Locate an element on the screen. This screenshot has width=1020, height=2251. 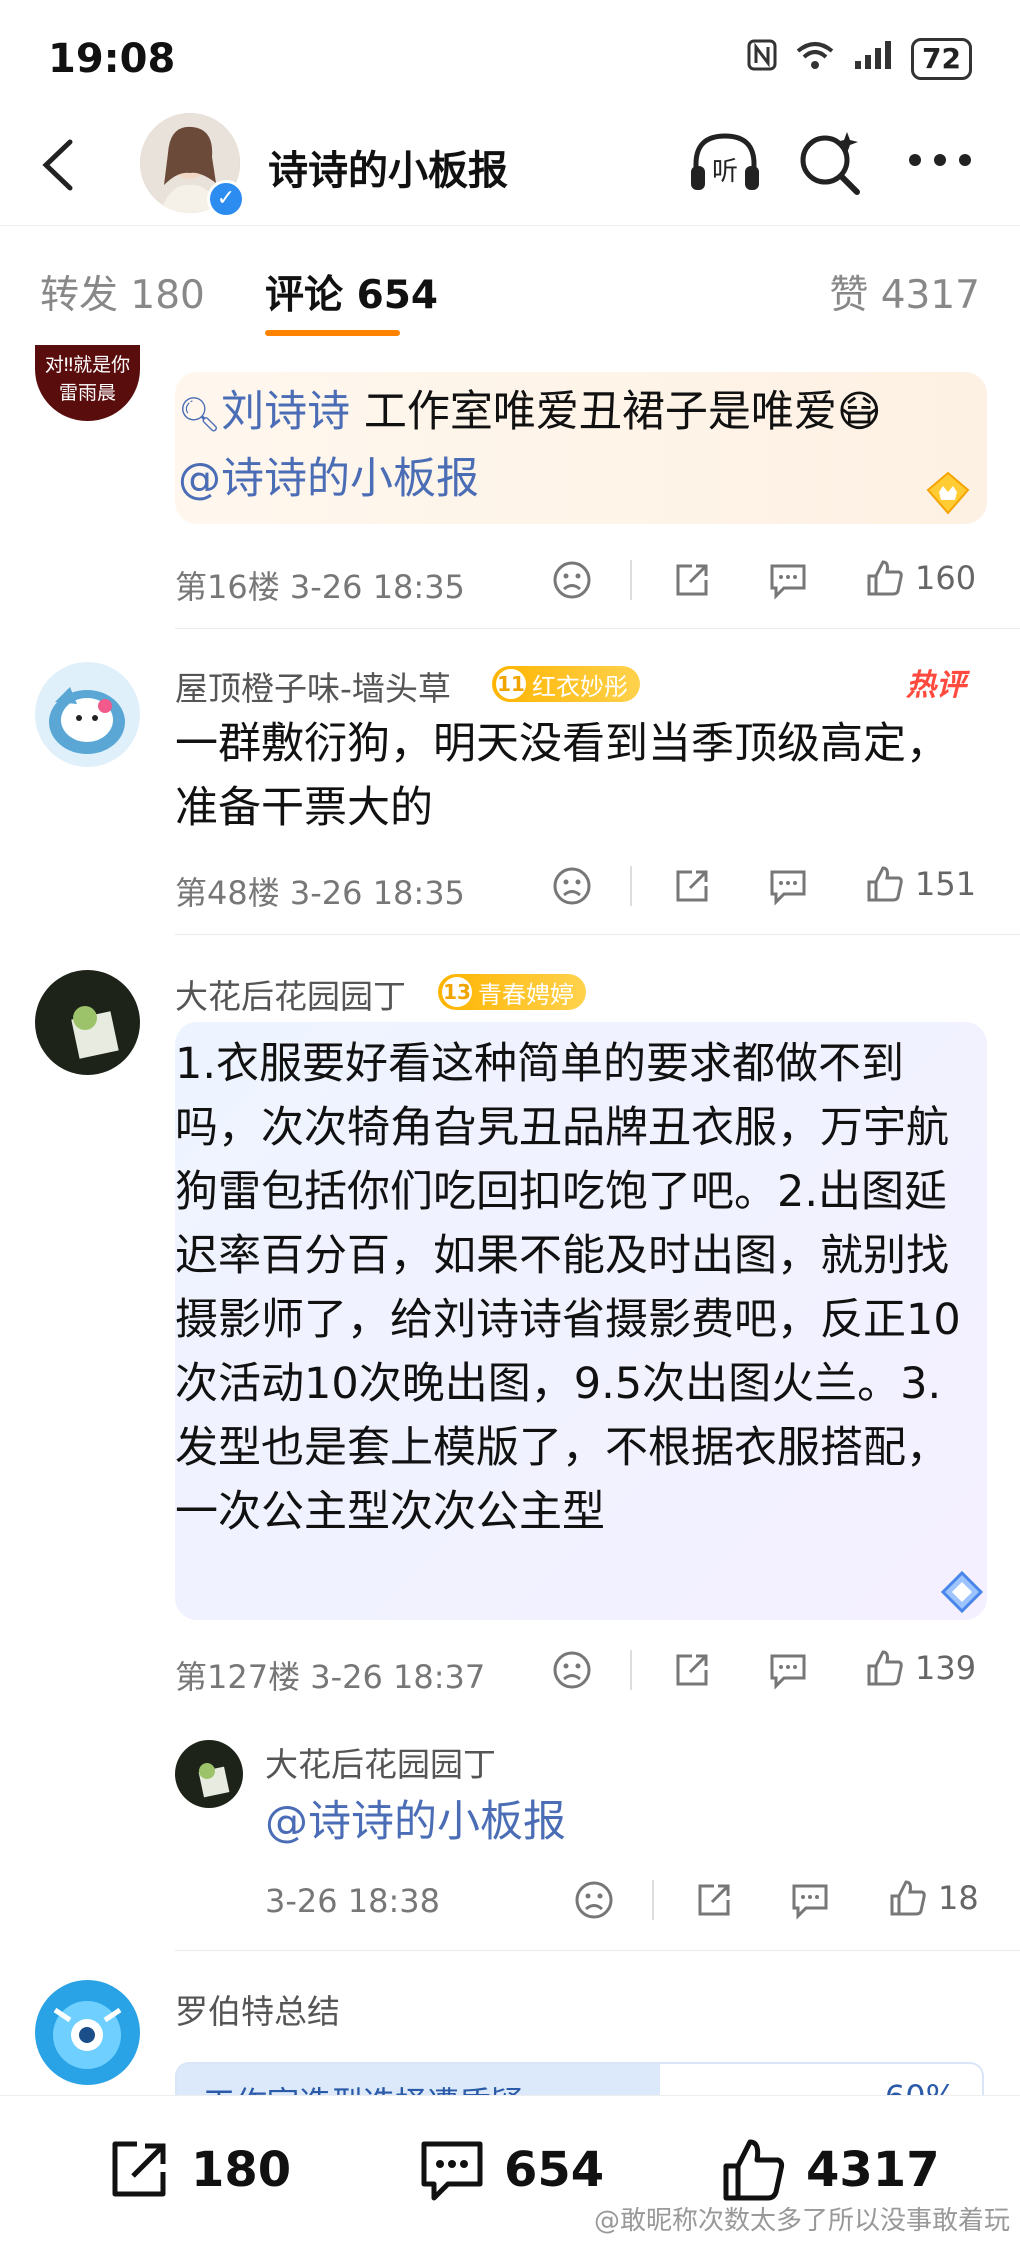
like-count: 18 is located at coordinates (958, 1898).